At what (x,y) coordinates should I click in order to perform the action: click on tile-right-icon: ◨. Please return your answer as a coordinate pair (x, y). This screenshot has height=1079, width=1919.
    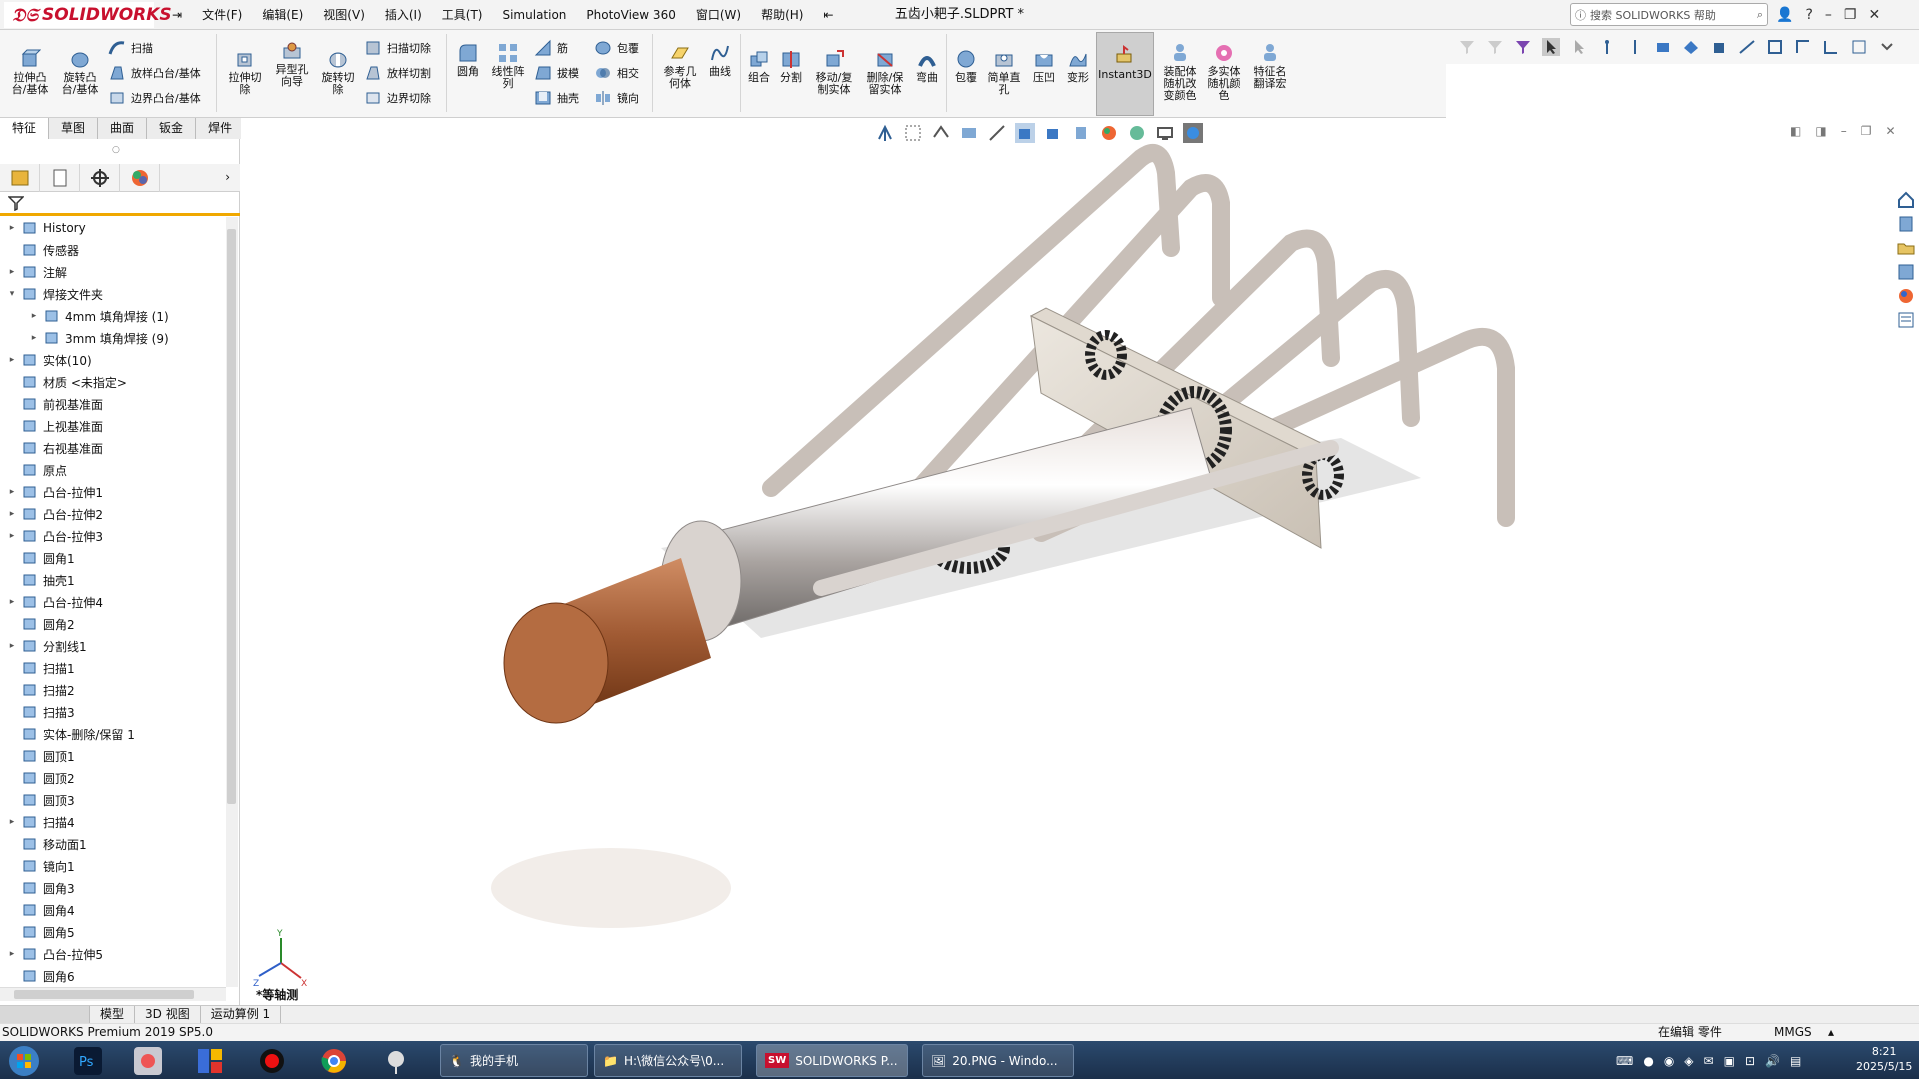
    Looking at the image, I should click on (1820, 131).